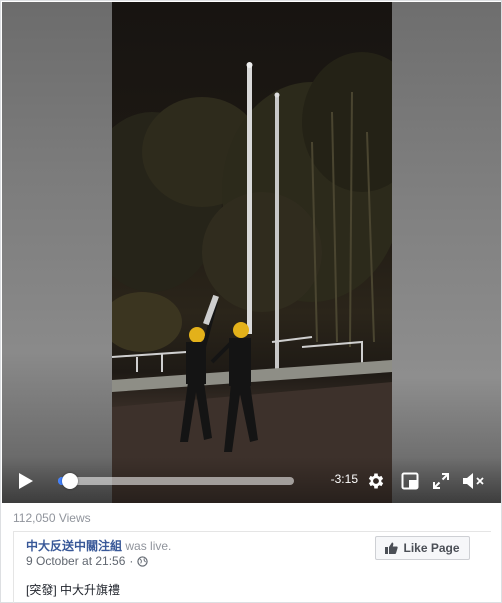 This screenshot has height=603, width=502. What do you see at coordinates (75, 561) in the screenshot?
I see `post-timestamp: 9 October at 21:56` at bounding box center [75, 561].